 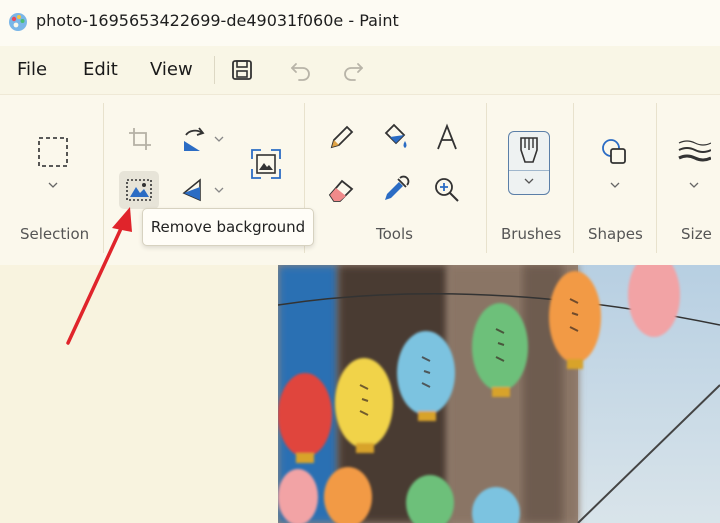 What do you see at coordinates (531, 234) in the screenshot?
I see `group-label-brushes: Brushes` at bounding box center [531, 234].